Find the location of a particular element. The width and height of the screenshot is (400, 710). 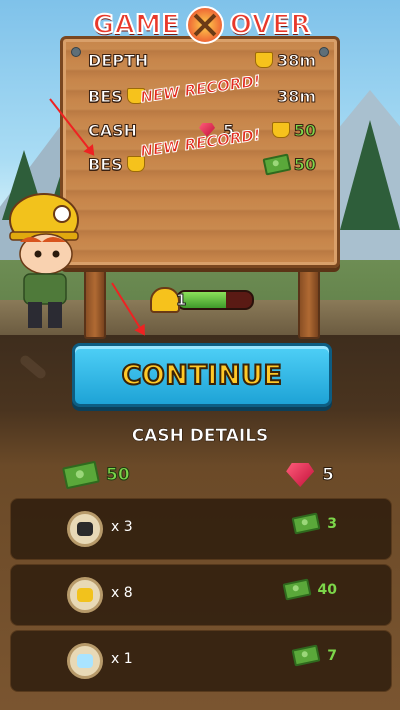

title-over: OVER is located at coordinates (270, 25).